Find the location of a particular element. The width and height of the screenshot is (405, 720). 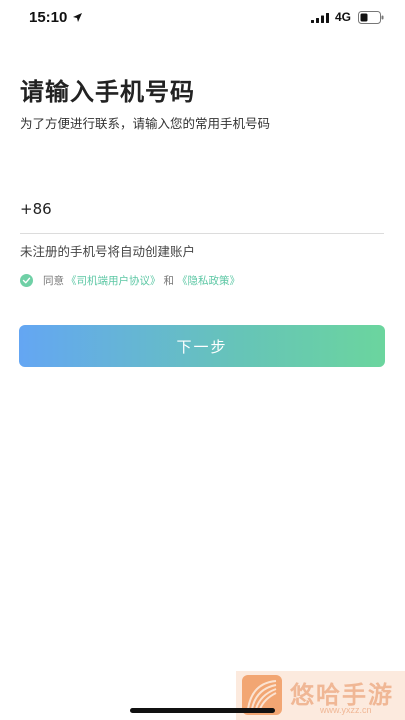

phone-number-field: +86 is located at coordinates (202, 214).